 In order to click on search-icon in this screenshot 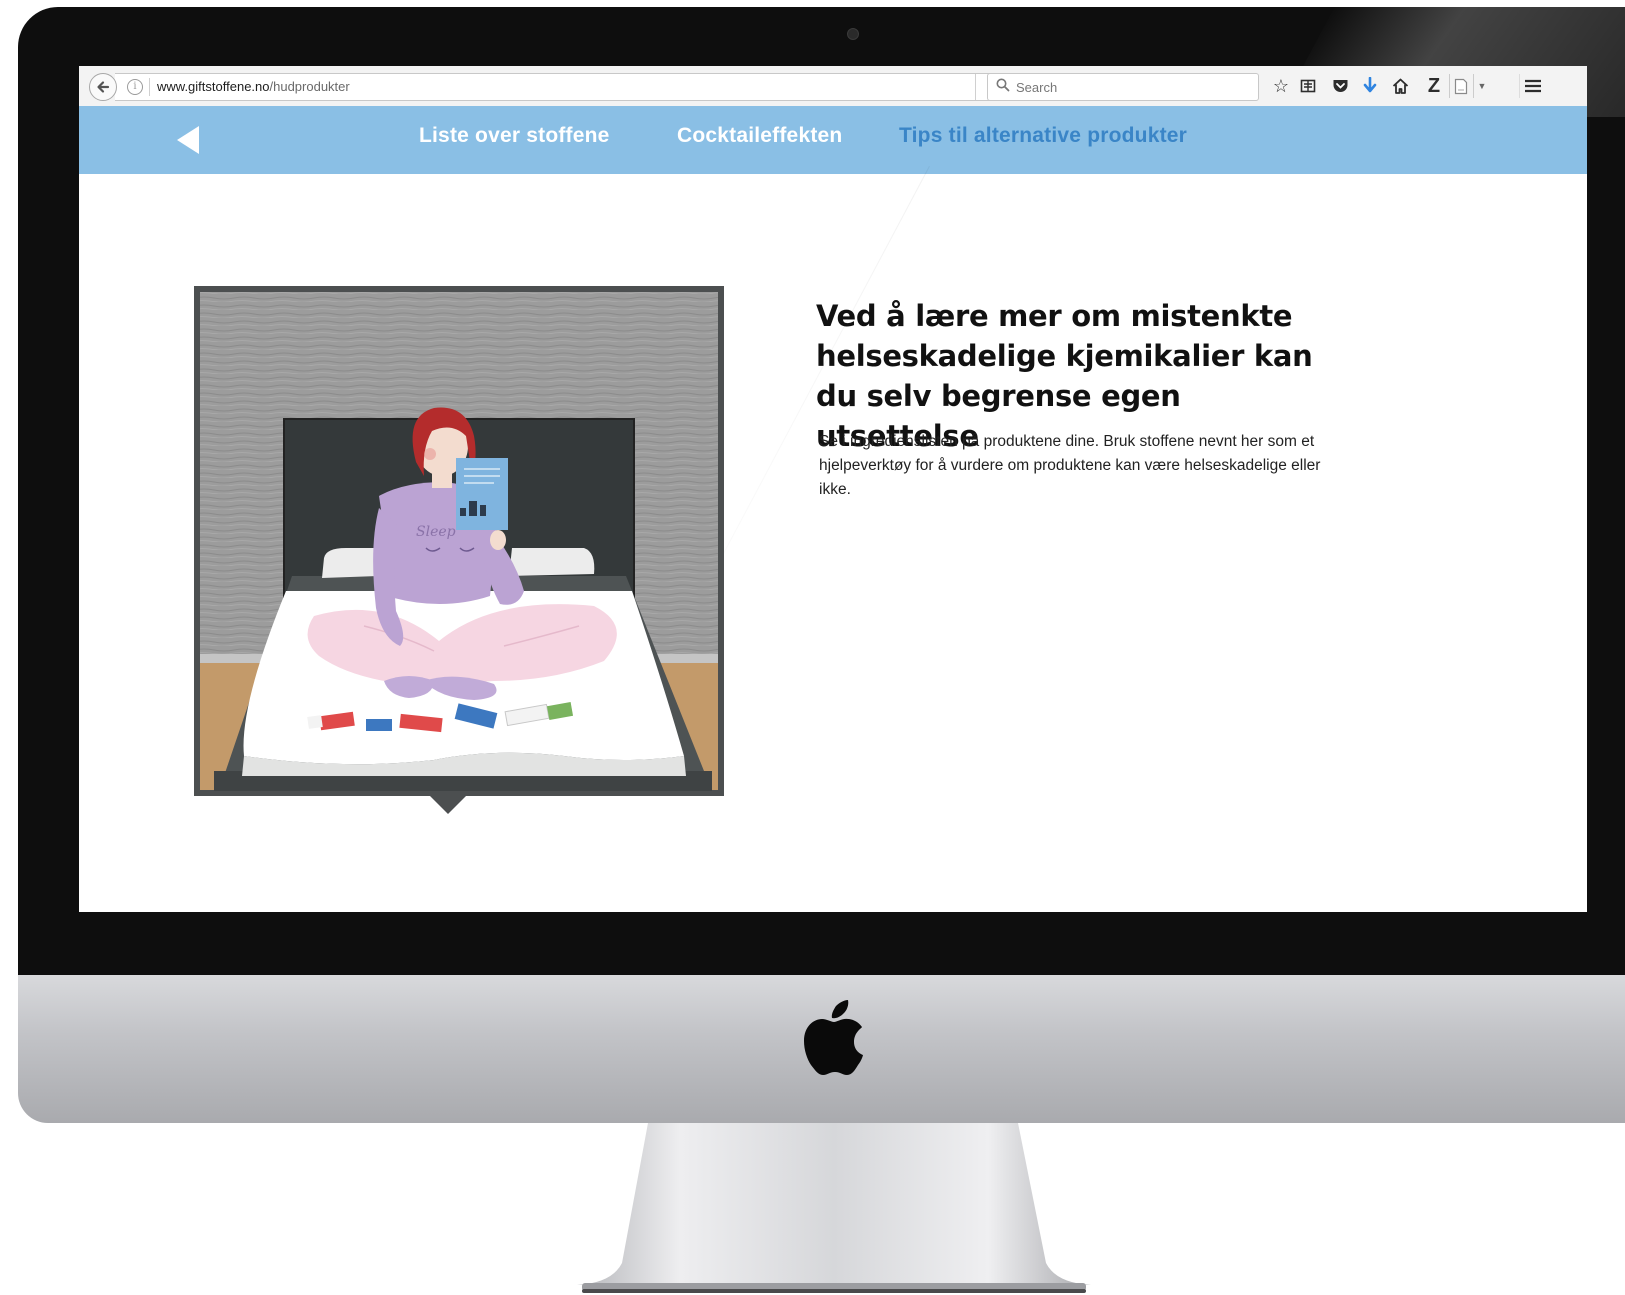, I will do `click(1003, 85)`.